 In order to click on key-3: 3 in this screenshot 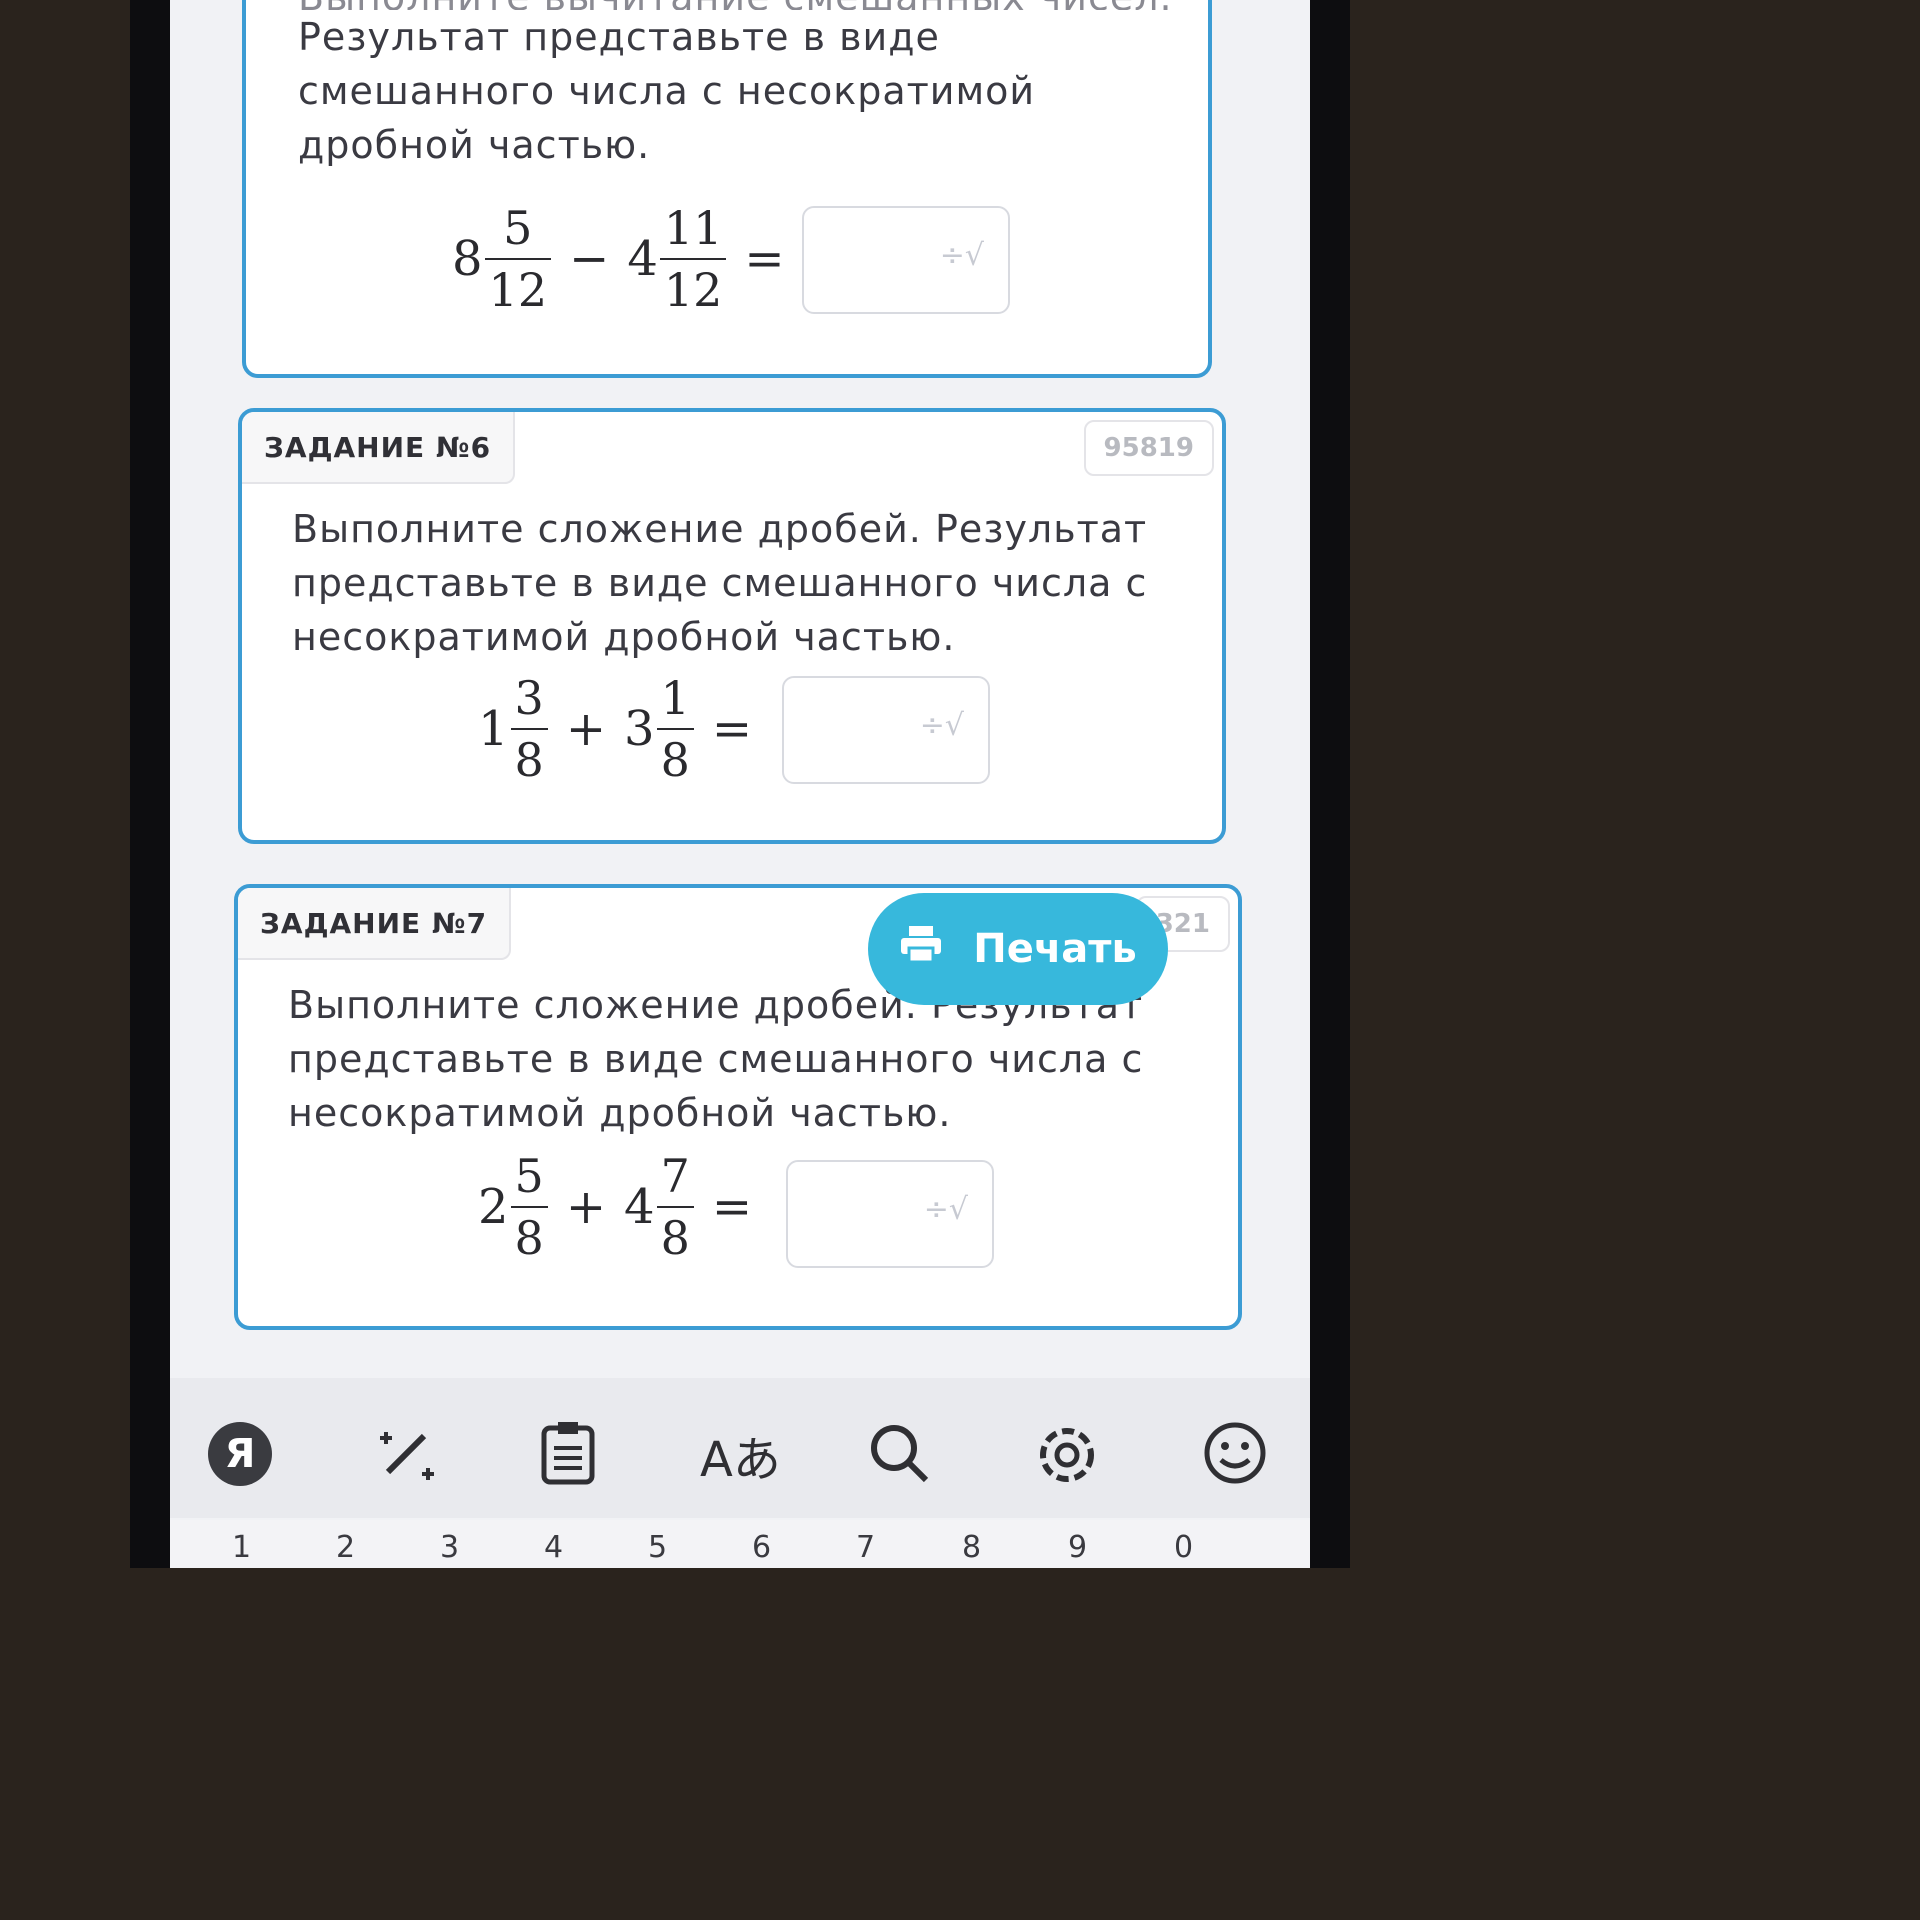, I will do `click(449, 1547)`.